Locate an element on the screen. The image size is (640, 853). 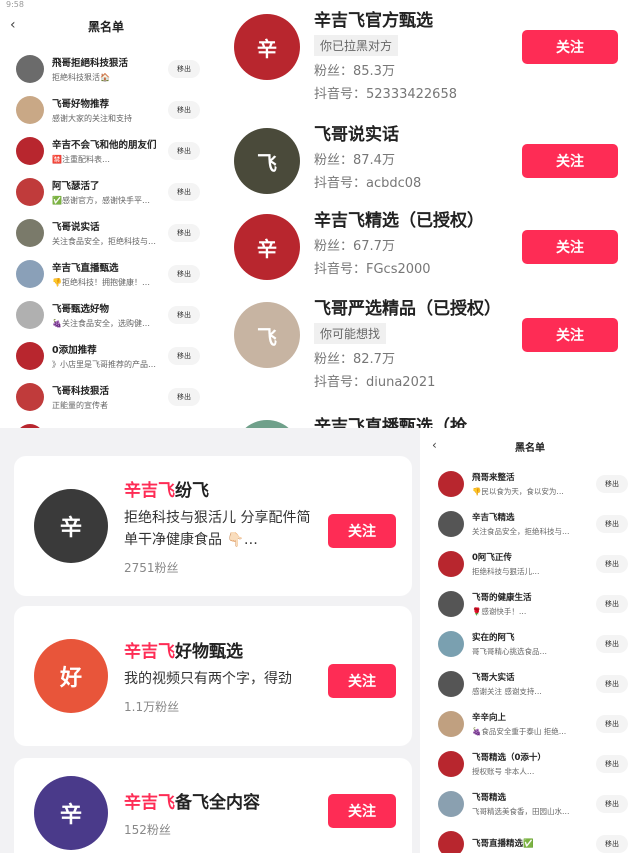
account-name: 辛吉飞备飞全内容 is located at coordinates (221, 800).